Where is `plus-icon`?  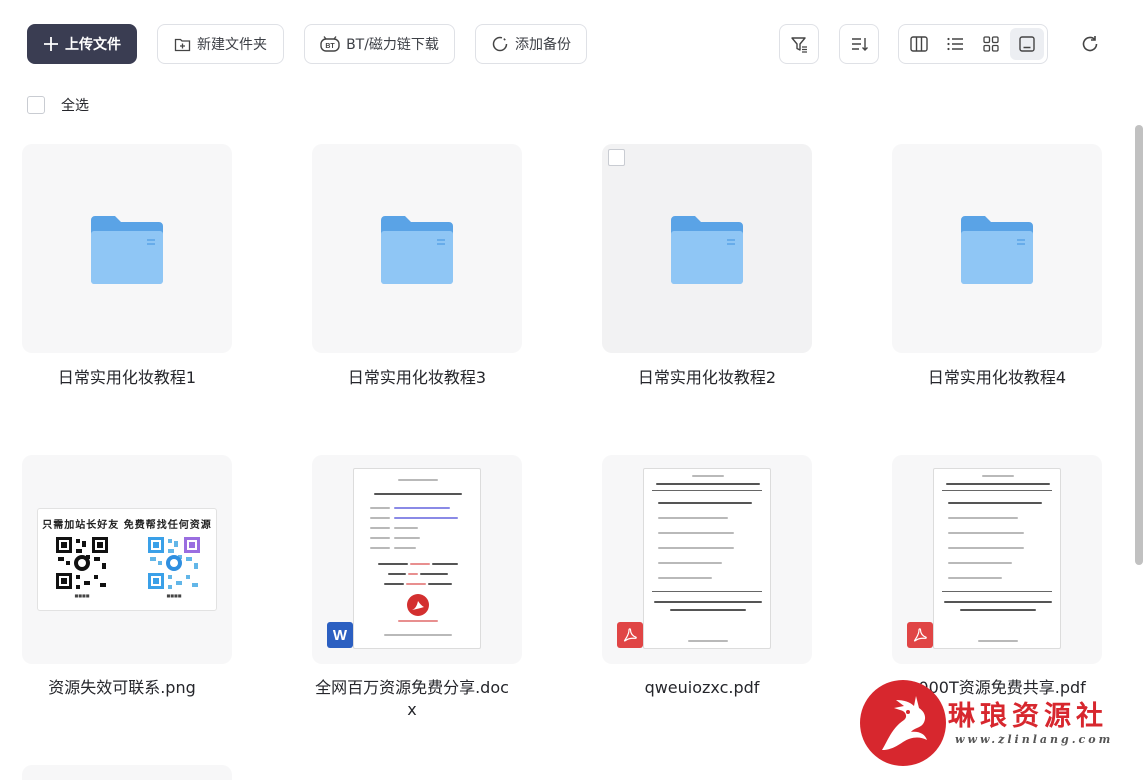 plus-icon is located at coordinates (51, 44).